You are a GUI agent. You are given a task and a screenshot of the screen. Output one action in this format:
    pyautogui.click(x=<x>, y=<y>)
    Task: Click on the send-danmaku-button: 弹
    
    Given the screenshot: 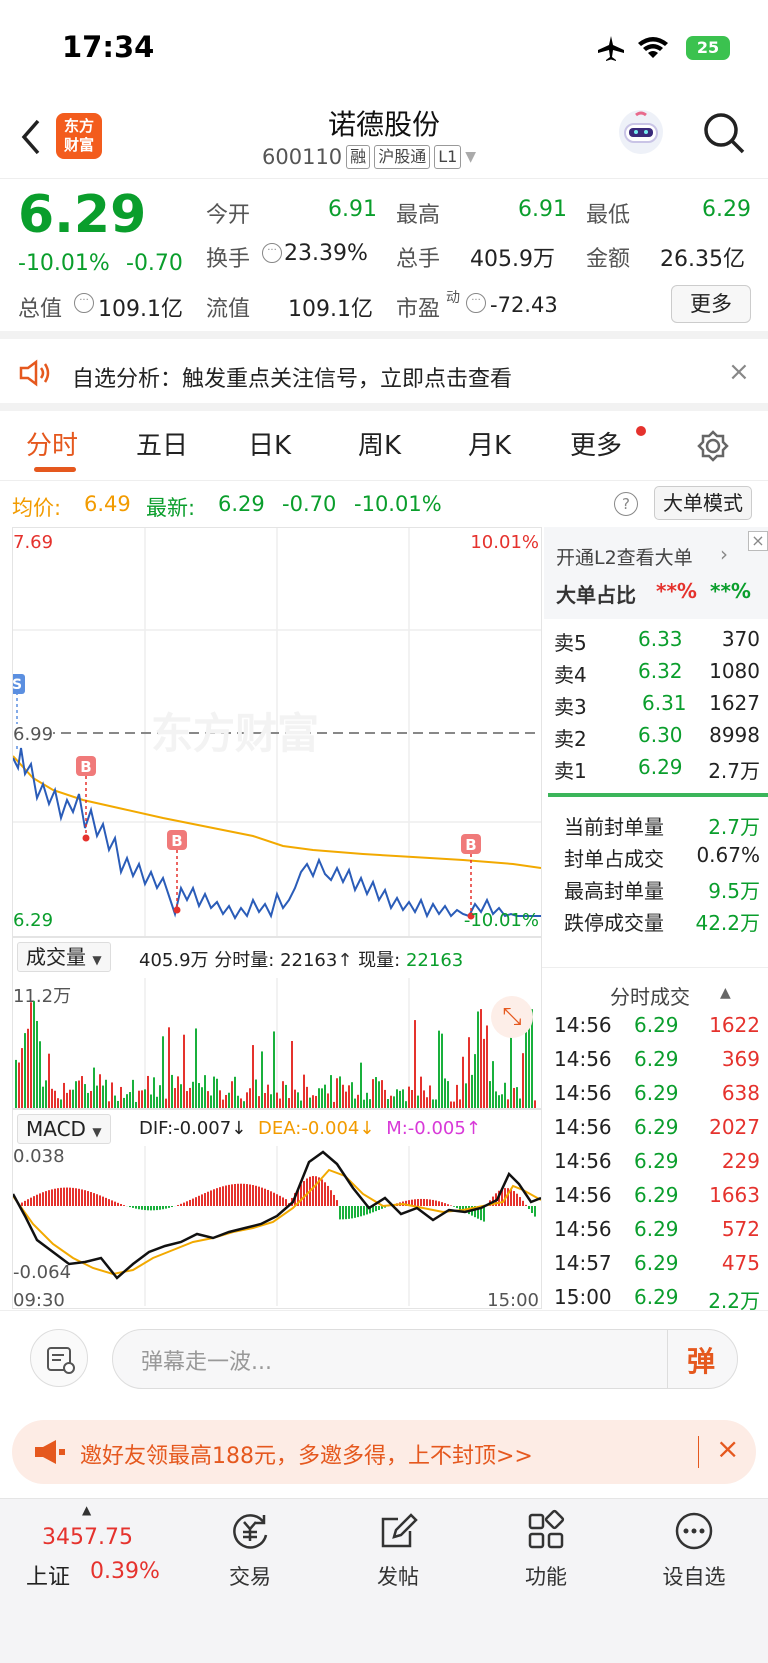 What is the action you would take?
    pyautogui.click(x=701, y=1360)
    